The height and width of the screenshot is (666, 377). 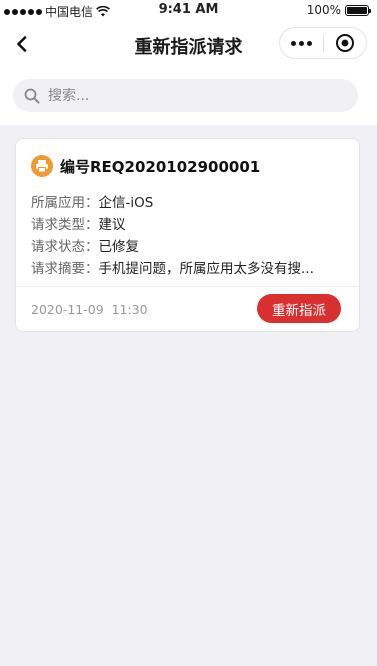 I want to click on request-number: 编号REQ2020102900001, so click(x=160, y=166).